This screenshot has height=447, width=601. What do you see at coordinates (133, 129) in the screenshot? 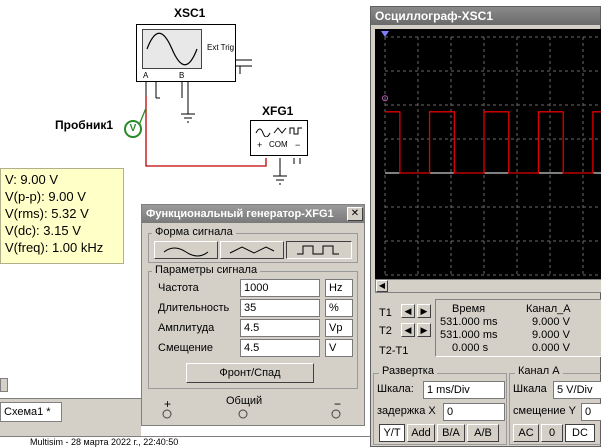
I see `probe-icon: V` at bounding box center [133, 129].